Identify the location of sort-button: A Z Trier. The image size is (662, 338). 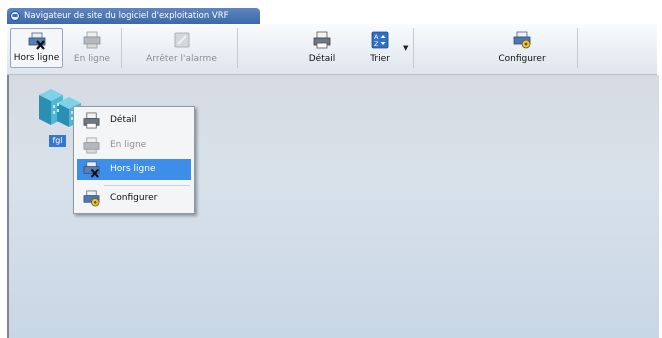
(380, 48).